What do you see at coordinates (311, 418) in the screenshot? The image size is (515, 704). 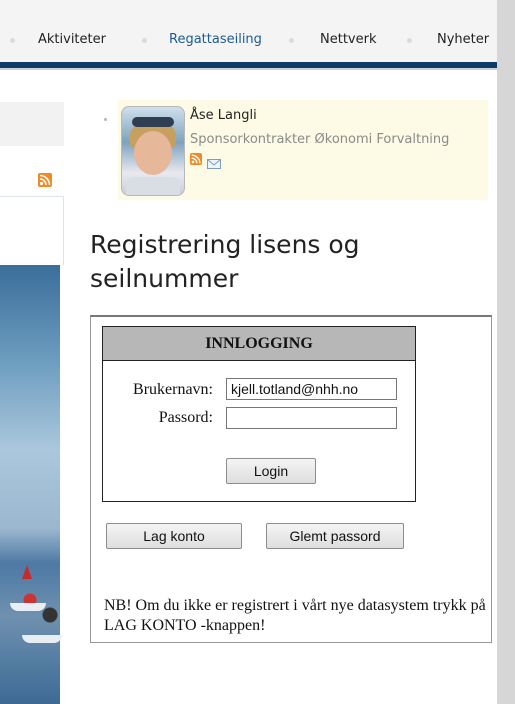 I see `password-field` at bounding box center [311, 418].